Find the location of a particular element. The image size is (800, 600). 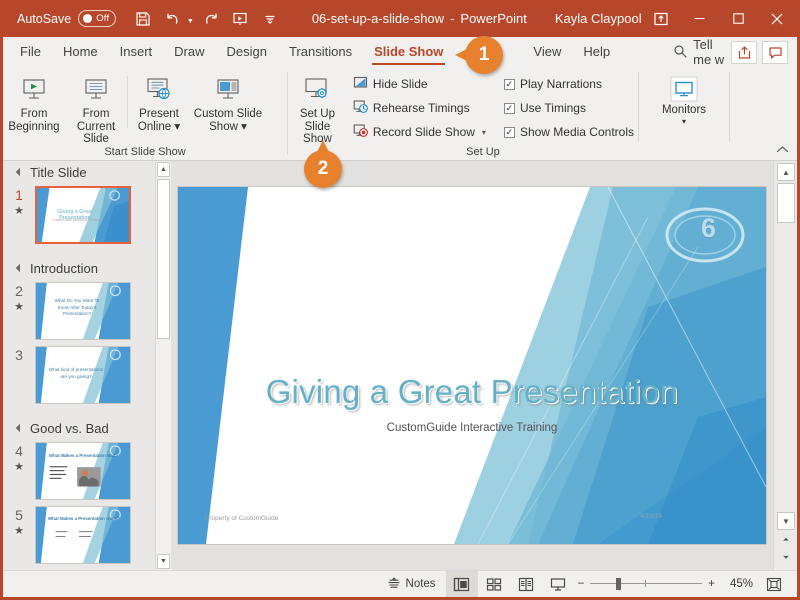

thumbnail-pane-scrollbar: ▲ ▼ is located at coordinates (163, 365).